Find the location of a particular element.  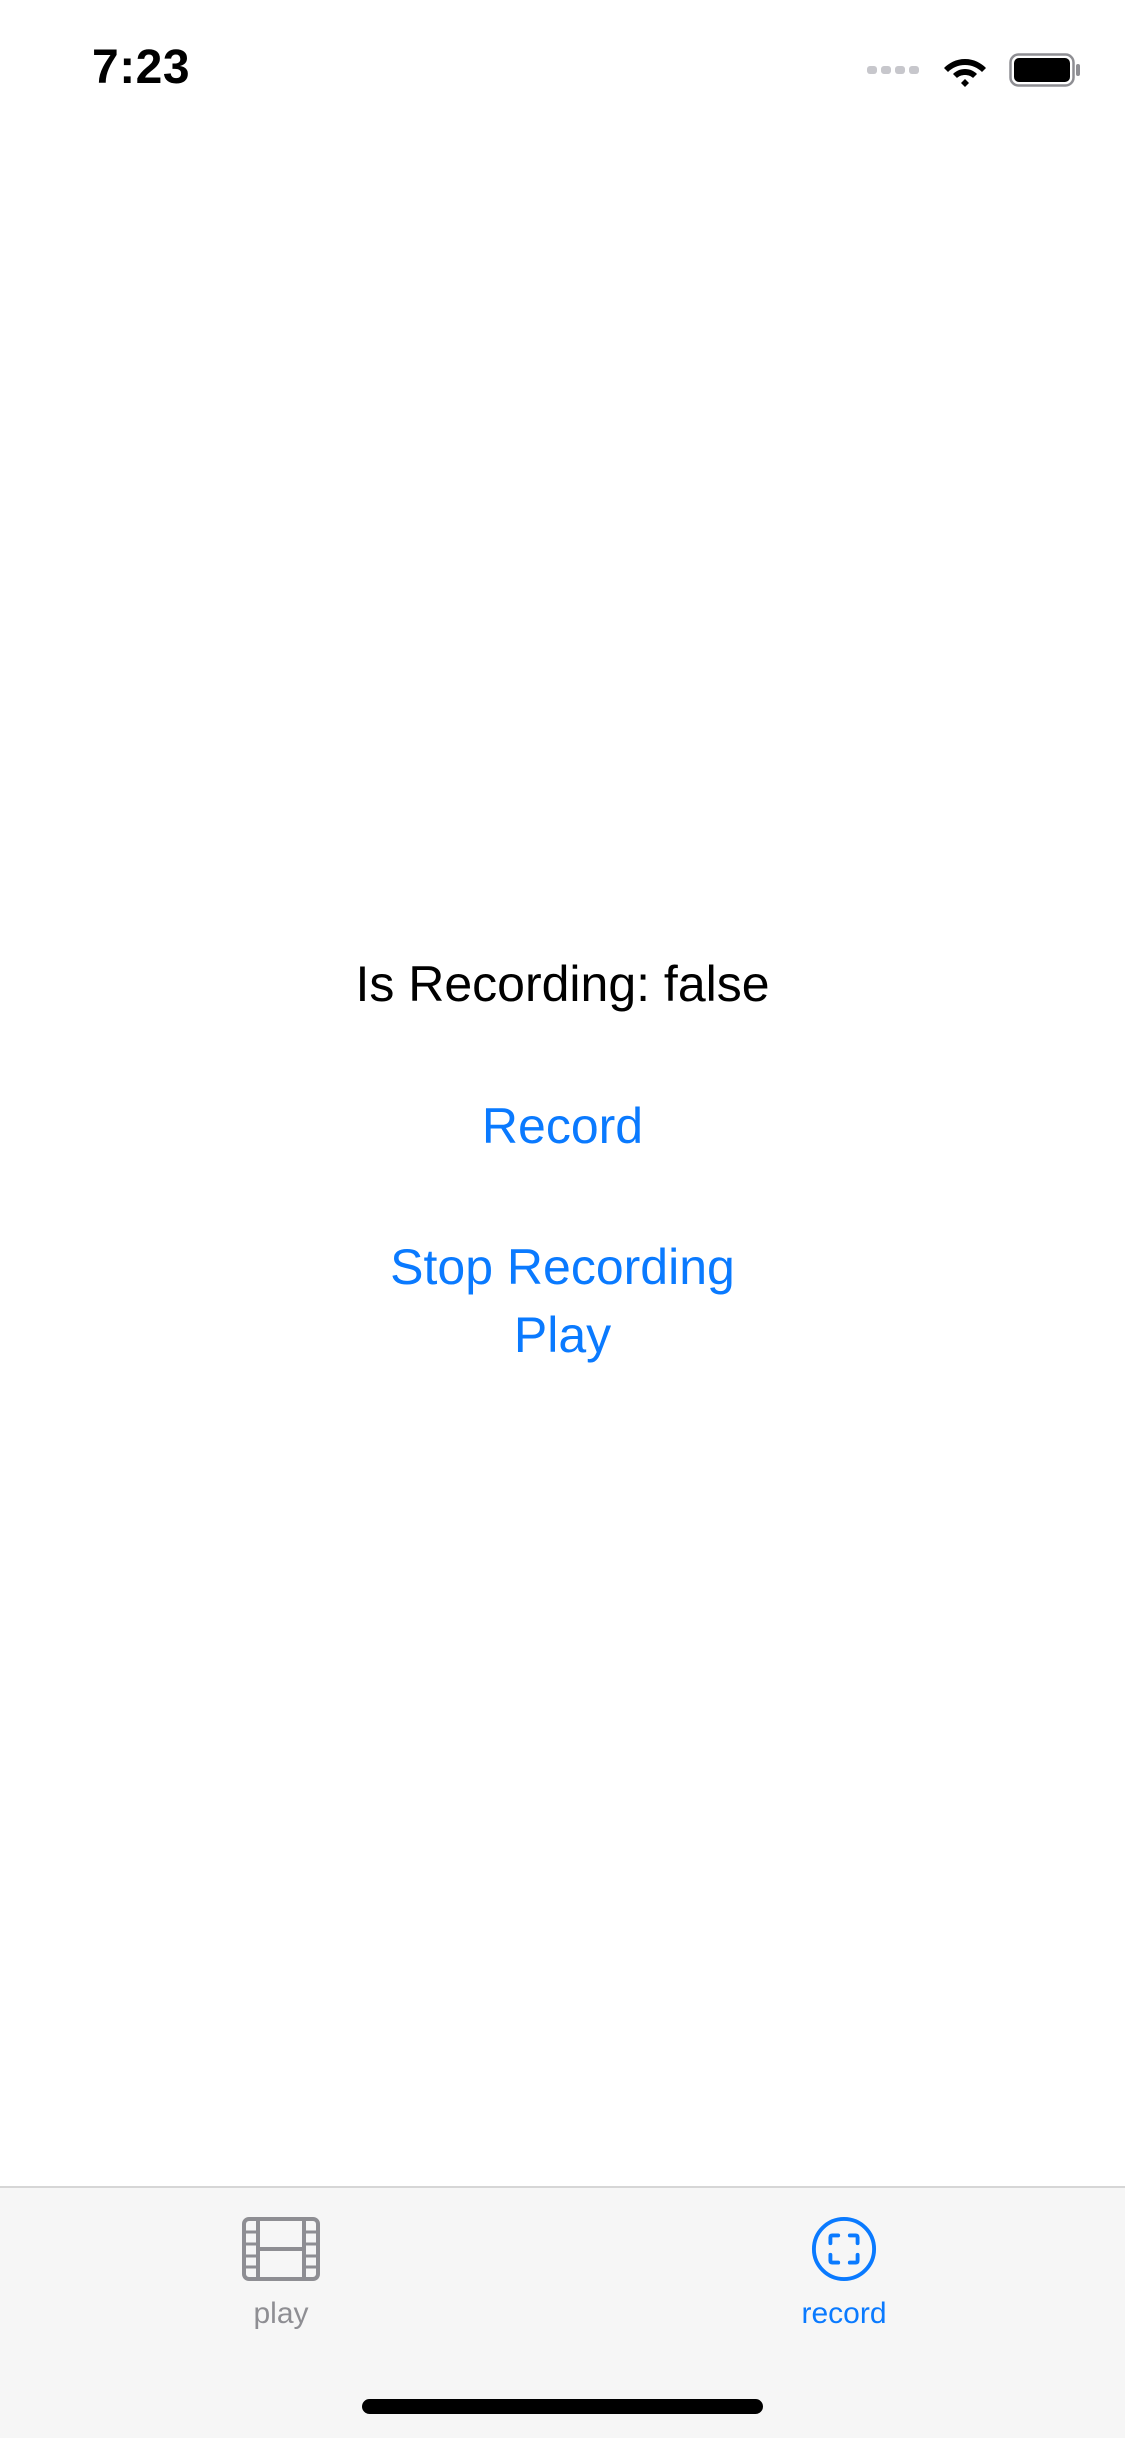

wifi-icon is located at coordinates (965, 73).